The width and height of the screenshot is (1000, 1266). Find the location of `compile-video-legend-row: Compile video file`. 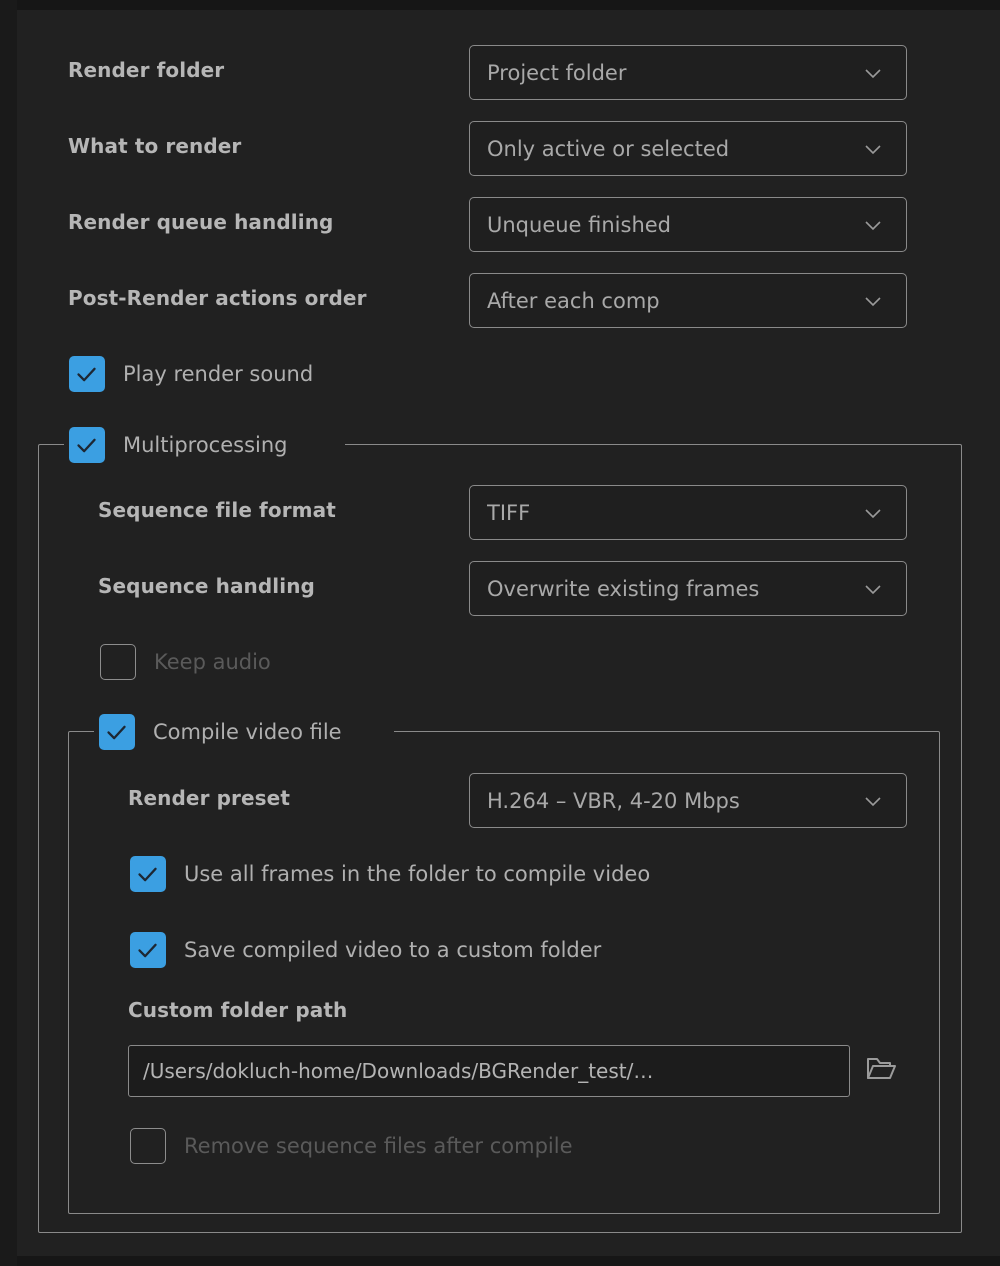

compile-video-legend-row: Compile video file is located at coordinates (220, 732).